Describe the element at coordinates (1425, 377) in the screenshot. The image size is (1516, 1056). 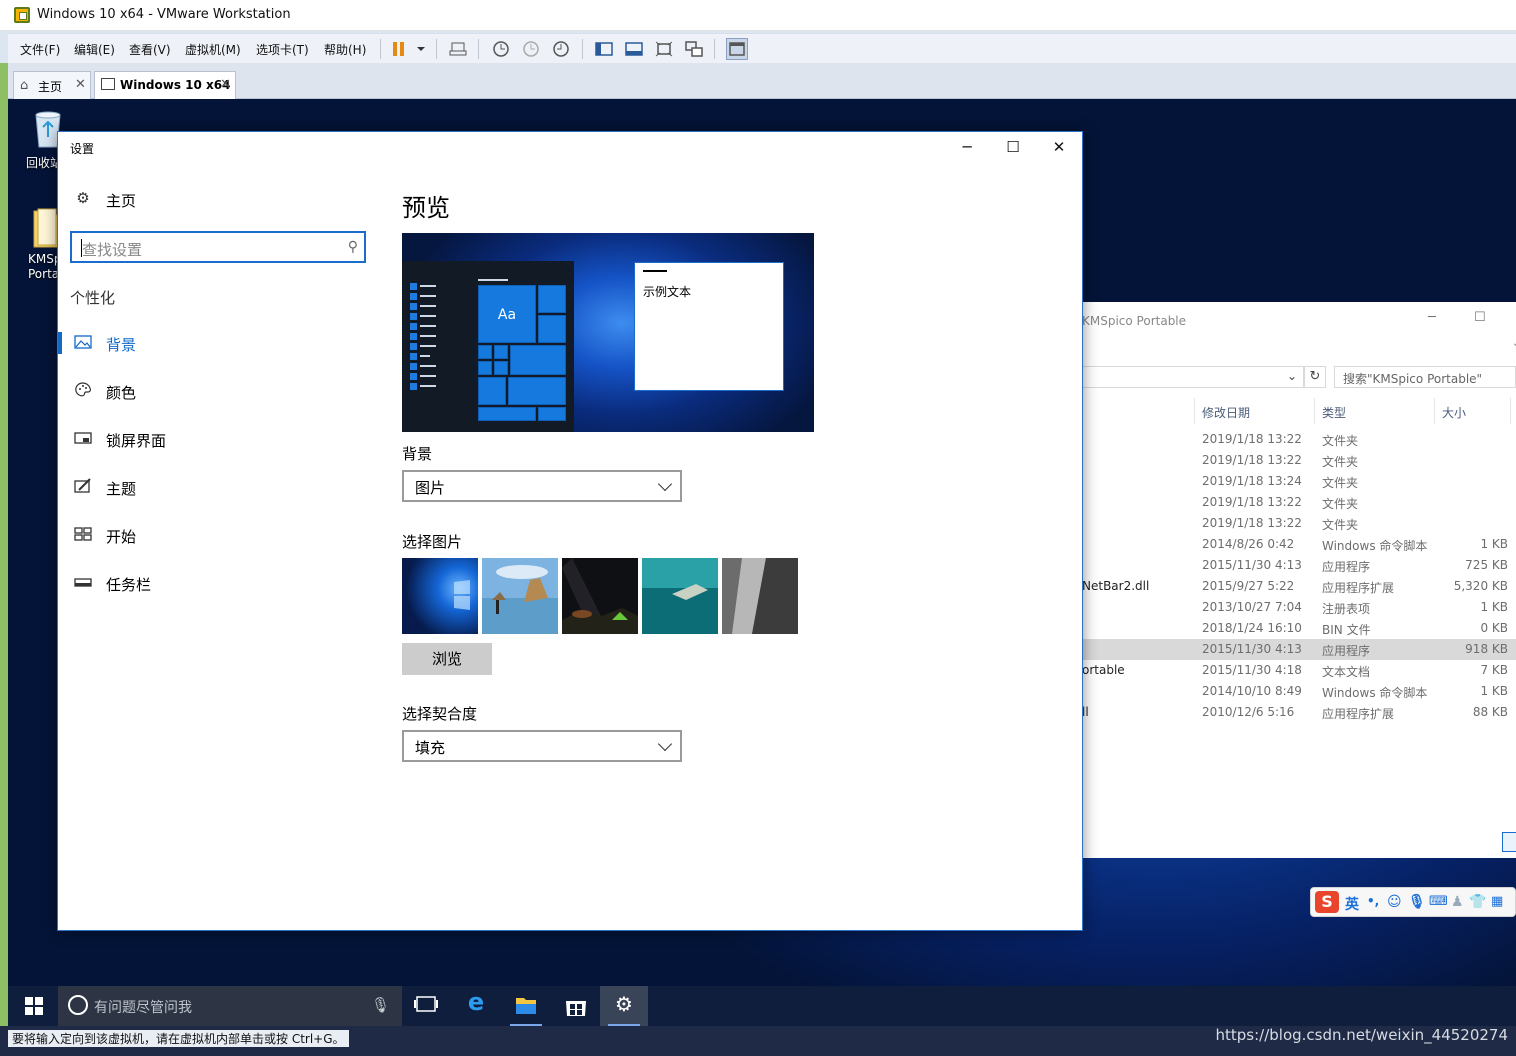
I see `explorer-search-input: 搜索"KMSpico Portable"` at that location.